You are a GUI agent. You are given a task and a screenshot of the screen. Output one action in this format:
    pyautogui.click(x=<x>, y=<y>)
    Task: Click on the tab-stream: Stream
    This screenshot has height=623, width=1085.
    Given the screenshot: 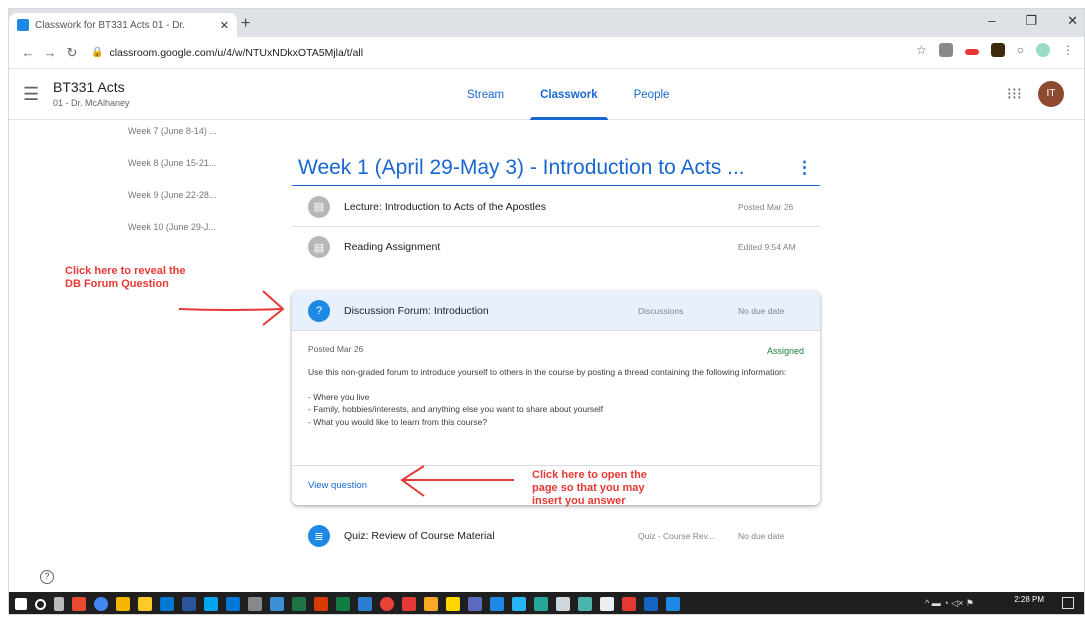 What is the action you would take?
    pyautogui.click(x=485, y=95)
    